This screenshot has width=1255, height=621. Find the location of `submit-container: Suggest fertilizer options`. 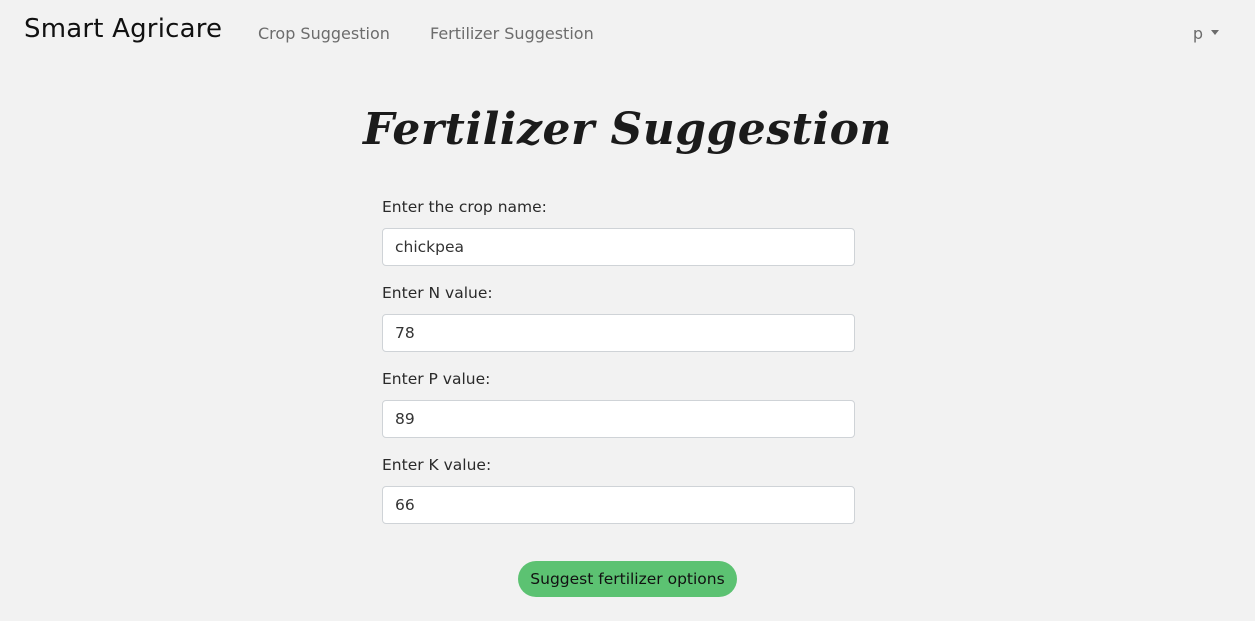

submit-container: Suggest fertilizer options is located at coordinates (627, 579).